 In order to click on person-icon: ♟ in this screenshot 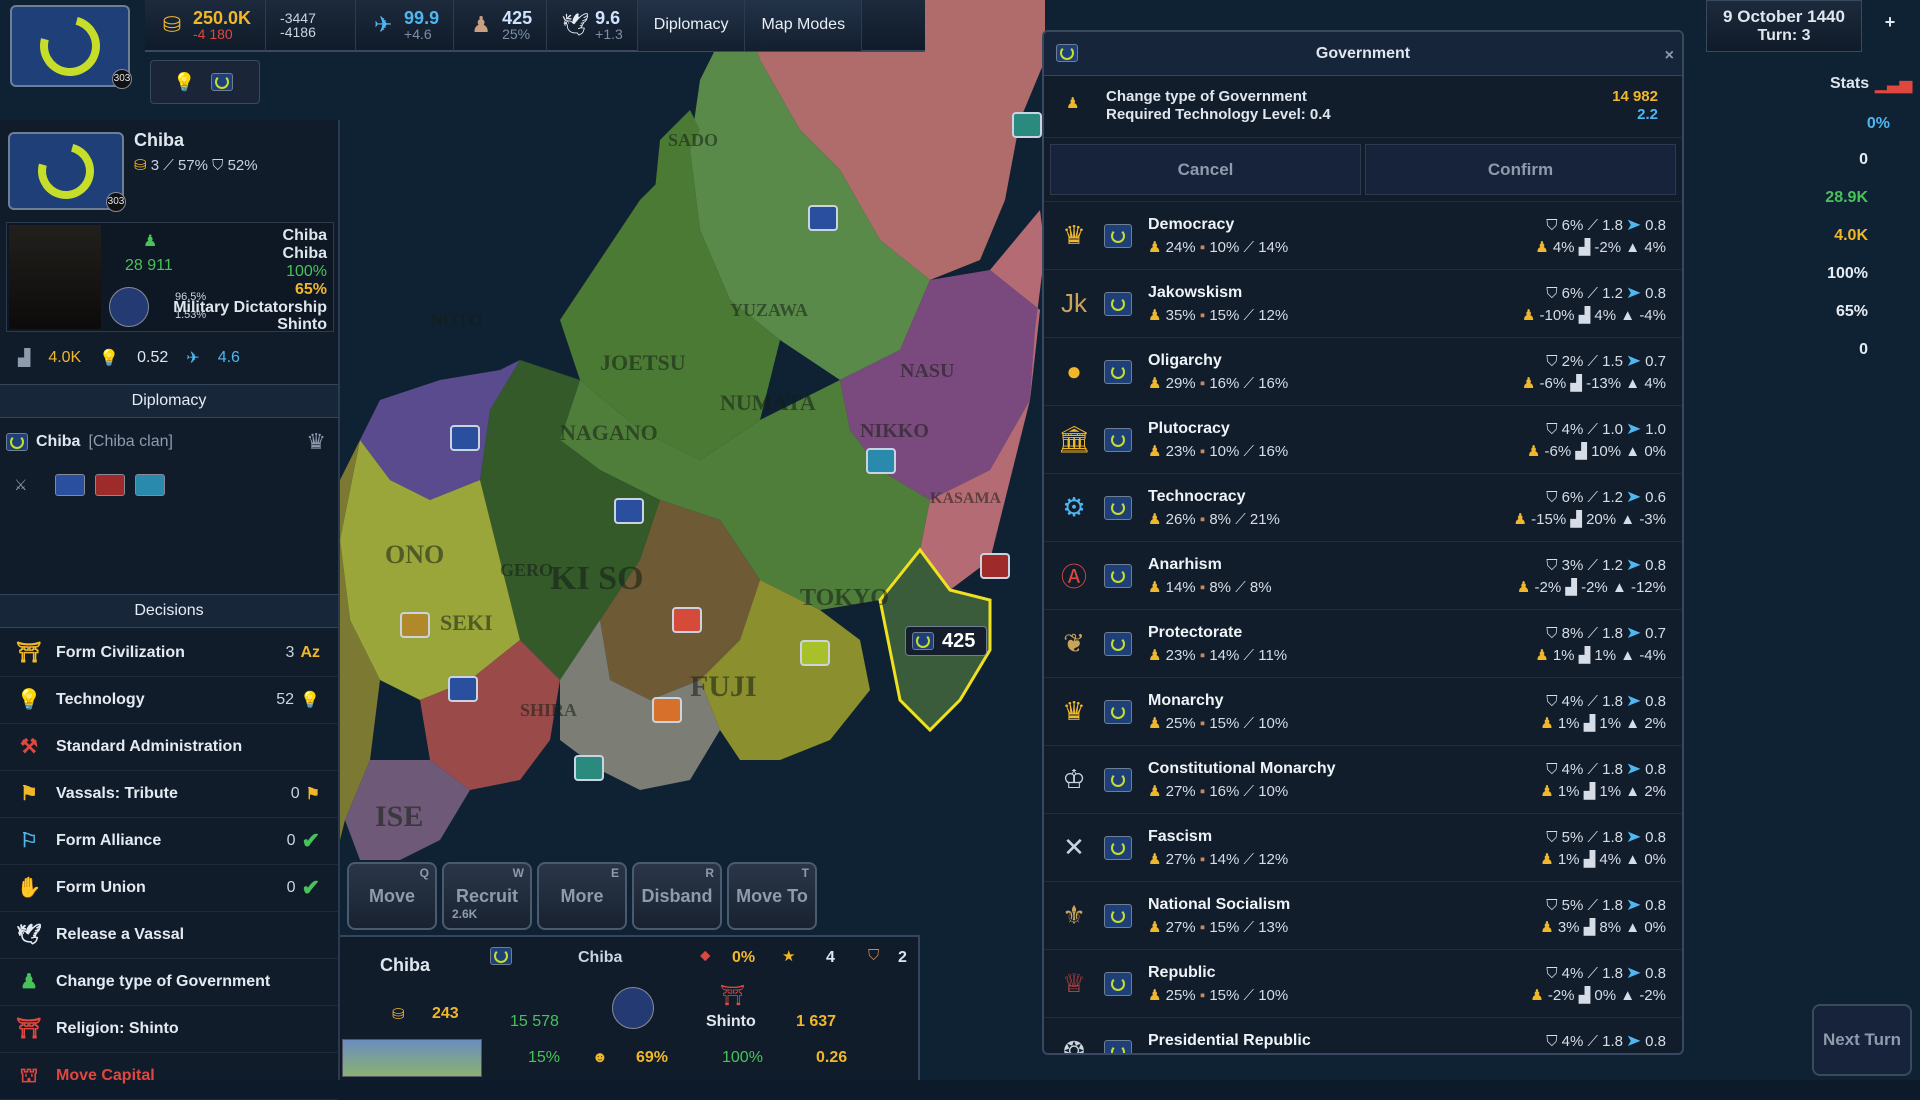, I will do `click(1537, 995)`.